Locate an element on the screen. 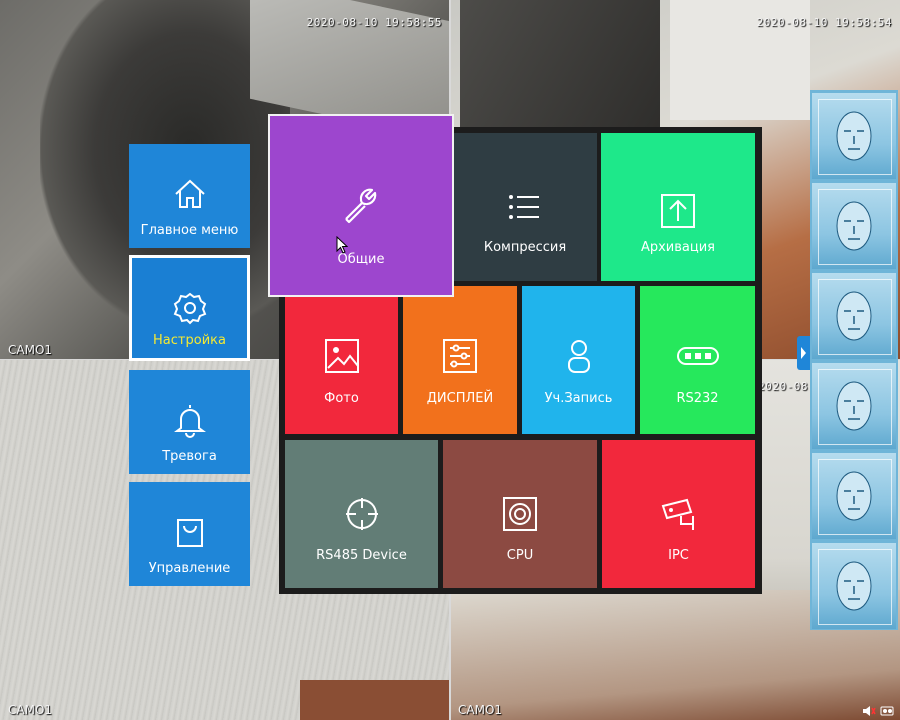 This screenshot has width=900, height=720. sidebar-item-label: Тревога is located at coordinates (189, 456).